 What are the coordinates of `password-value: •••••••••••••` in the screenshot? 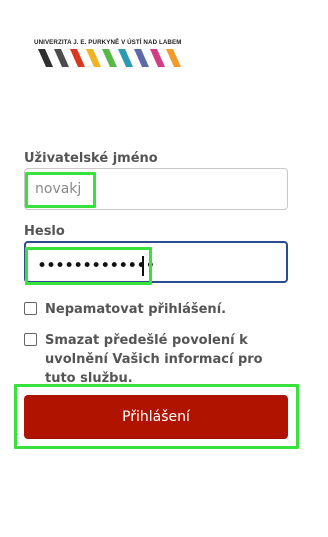 It's located at (96, 266).